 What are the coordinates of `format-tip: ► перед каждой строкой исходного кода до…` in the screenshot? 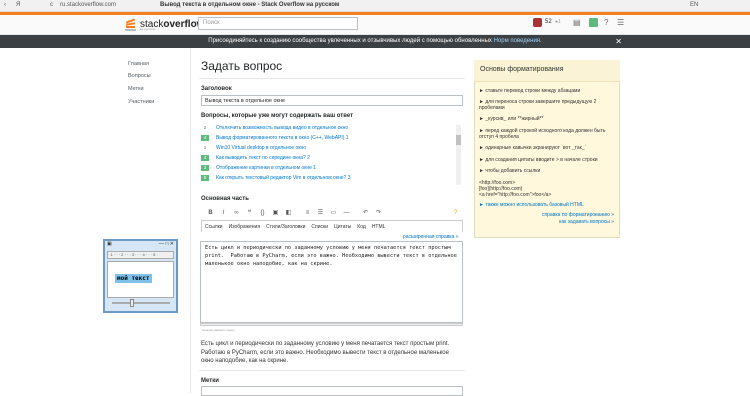 It's located at (542, 134).